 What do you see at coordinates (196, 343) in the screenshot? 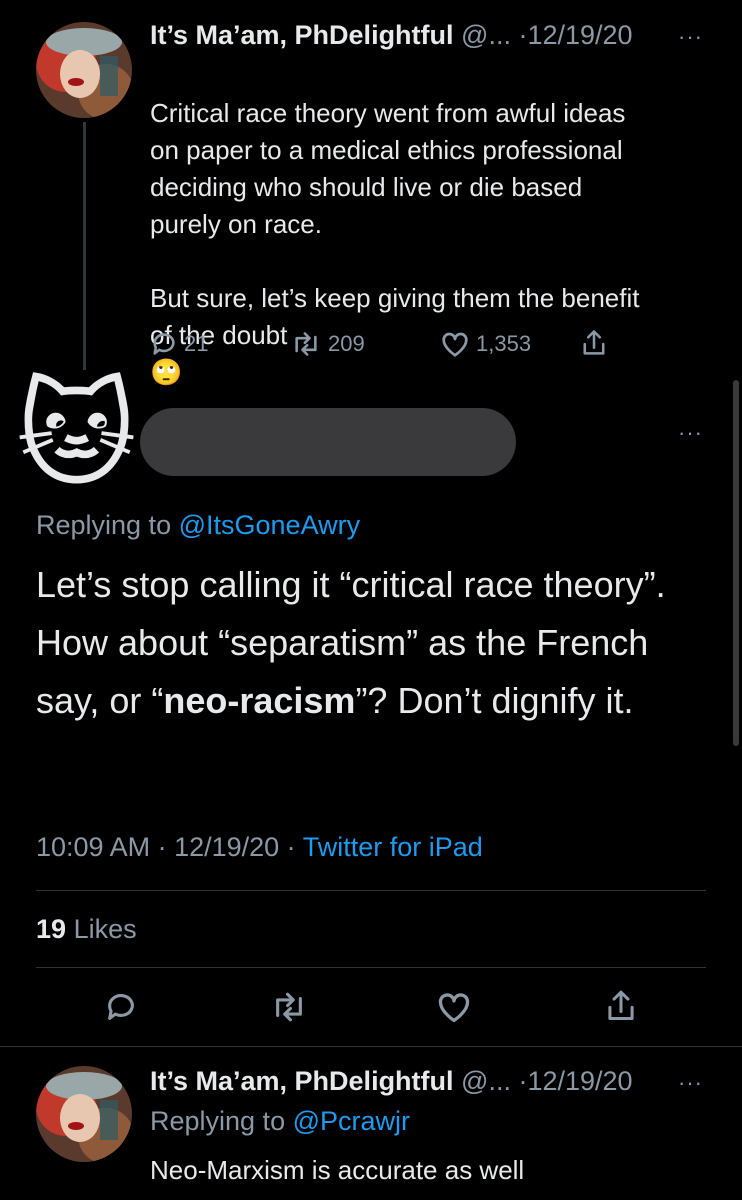
I see `reply-count: 21` at bounding box center [196, 343].